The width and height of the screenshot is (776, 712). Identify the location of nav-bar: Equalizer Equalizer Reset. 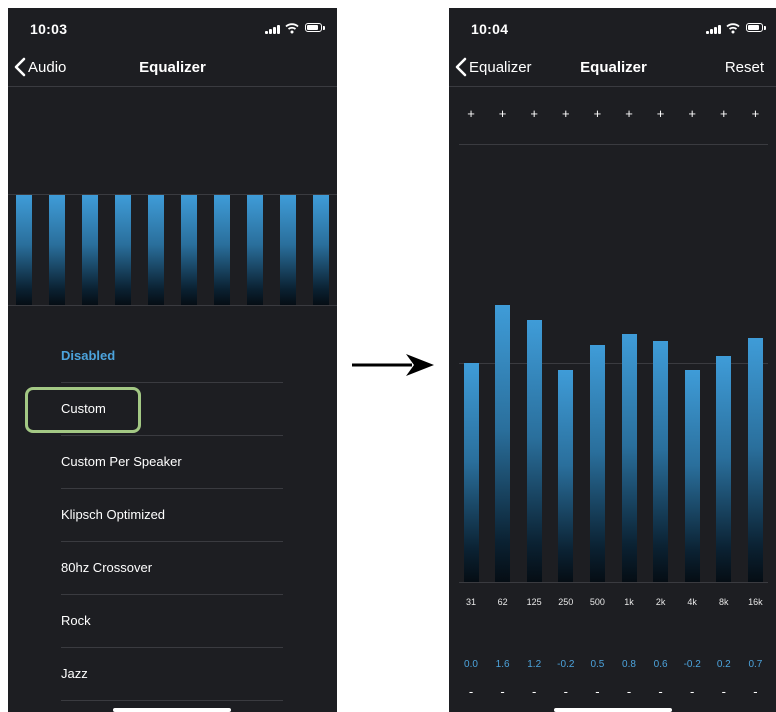
(612, 68).